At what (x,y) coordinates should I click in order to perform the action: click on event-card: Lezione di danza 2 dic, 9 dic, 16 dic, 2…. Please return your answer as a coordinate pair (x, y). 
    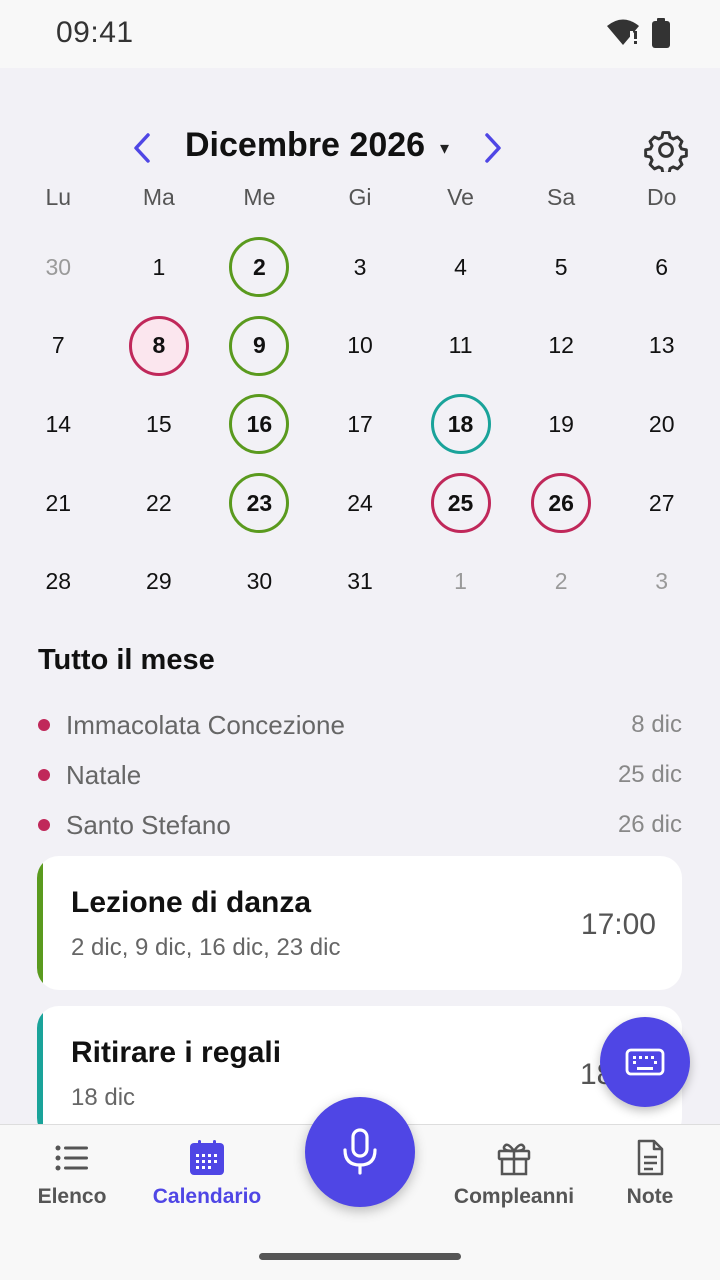
    Looking at the image, I should click on (359, 923).